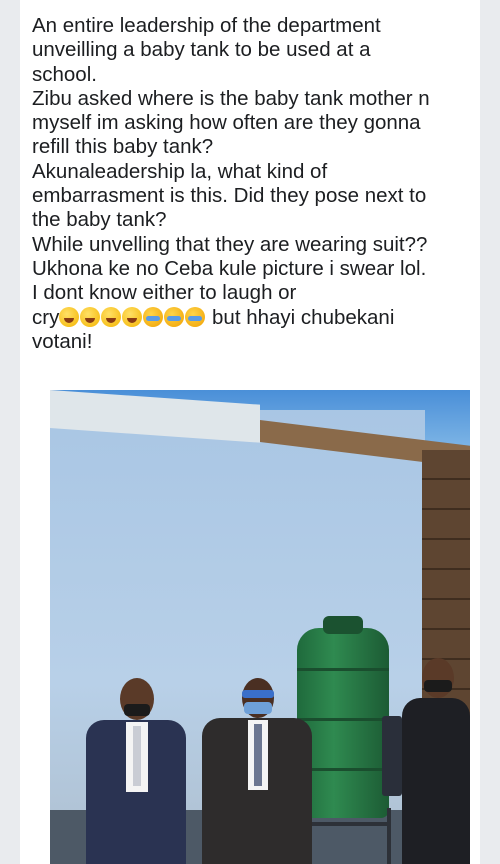 This screenshot has height=864, width=500. I want to click on post-line-13-end: but hhayi chubekani, so click(300, 317).